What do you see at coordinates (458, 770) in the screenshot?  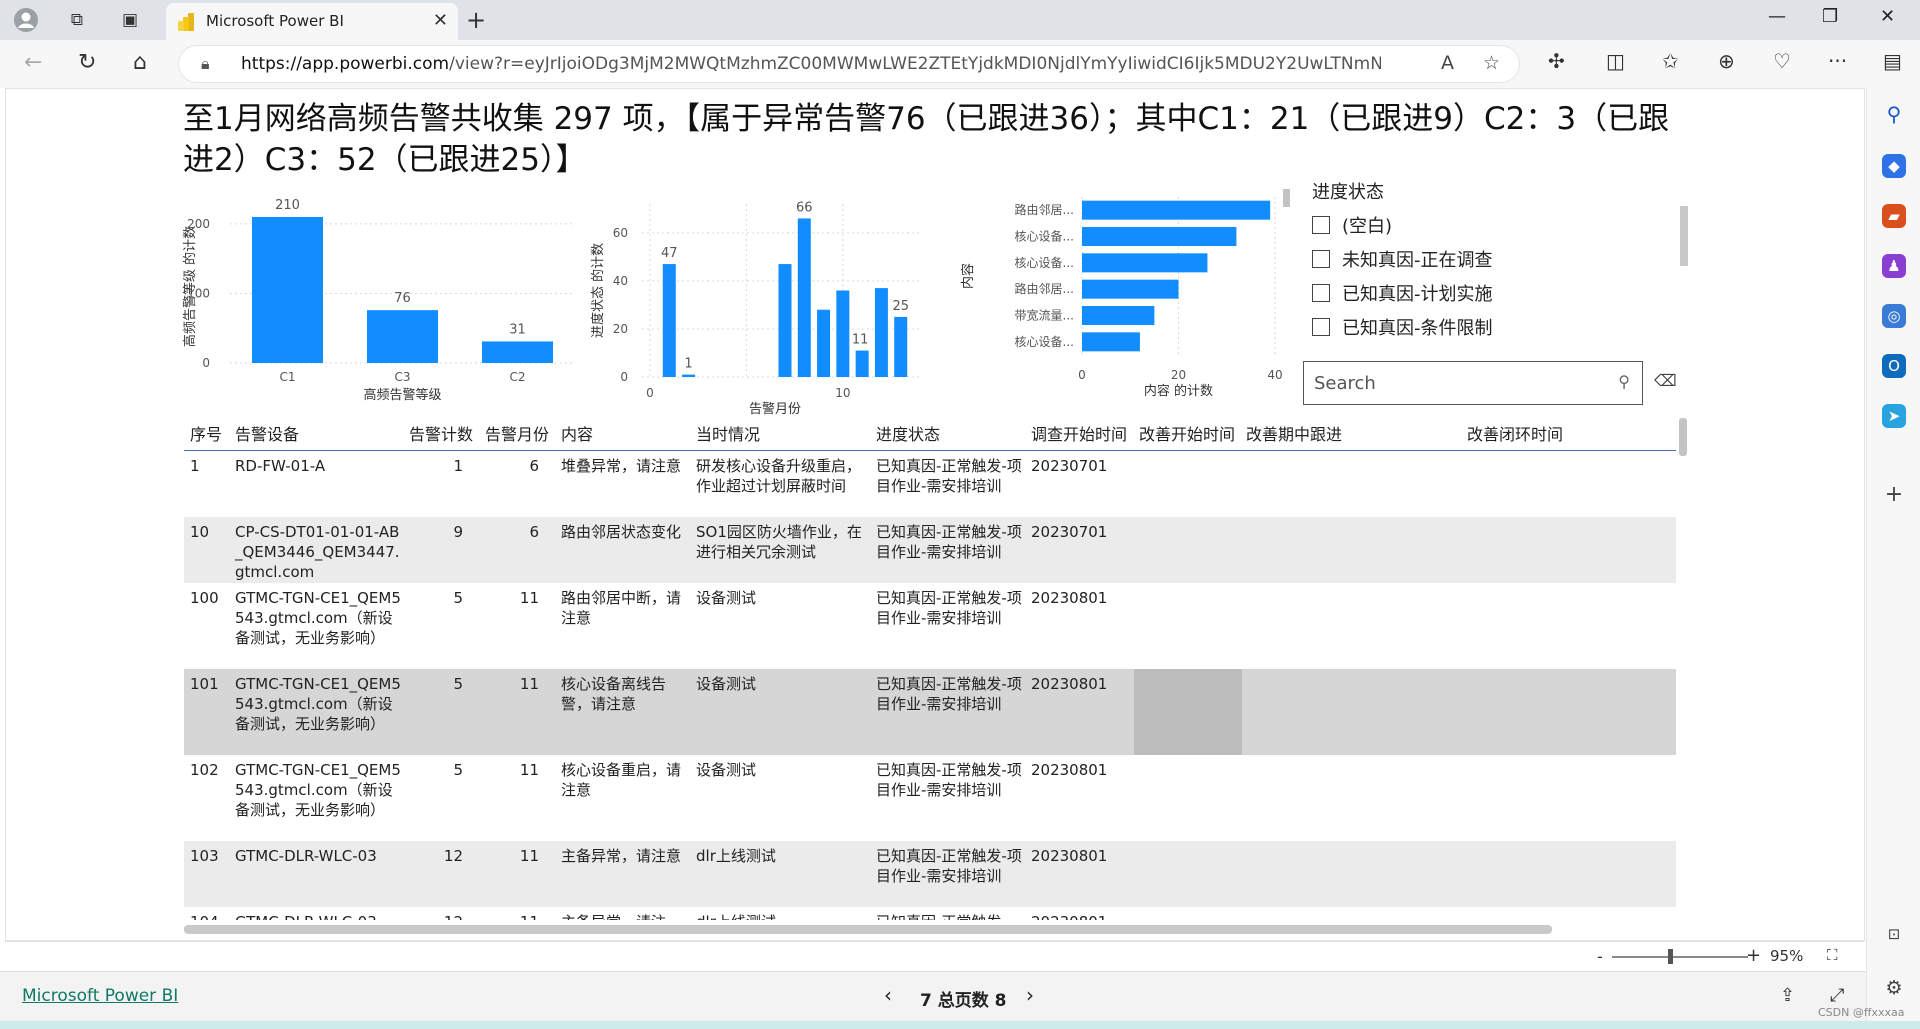 I see `table-cell: 5` at bounding box center [458, 770].